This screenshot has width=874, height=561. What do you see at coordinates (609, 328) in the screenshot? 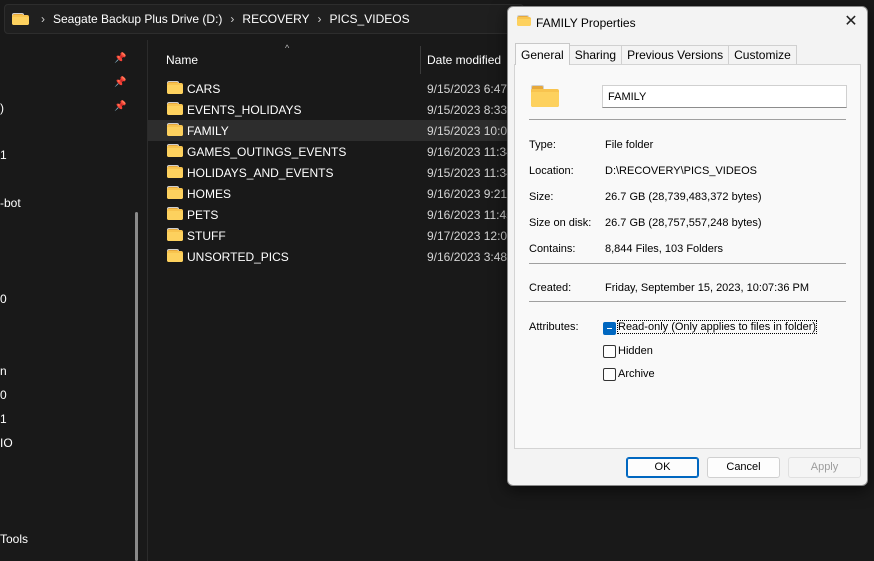
I see `read-only-checkbox` at bounding box center [609, 328].